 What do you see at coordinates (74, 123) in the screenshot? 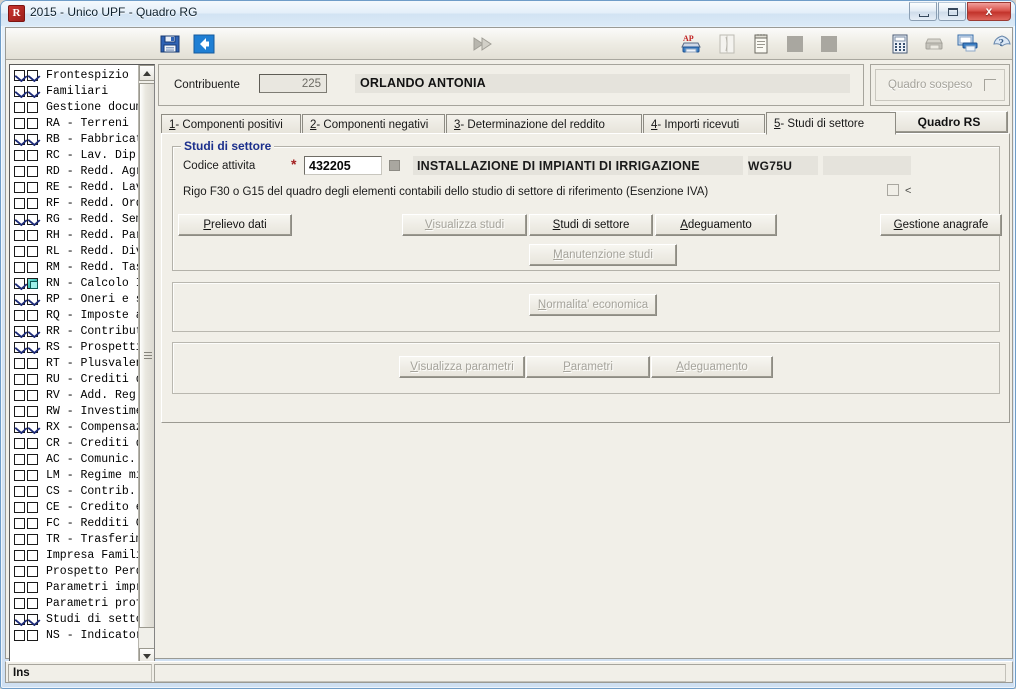
I see `tree-row: RA - Terreni` at bounding box center [74, 123].